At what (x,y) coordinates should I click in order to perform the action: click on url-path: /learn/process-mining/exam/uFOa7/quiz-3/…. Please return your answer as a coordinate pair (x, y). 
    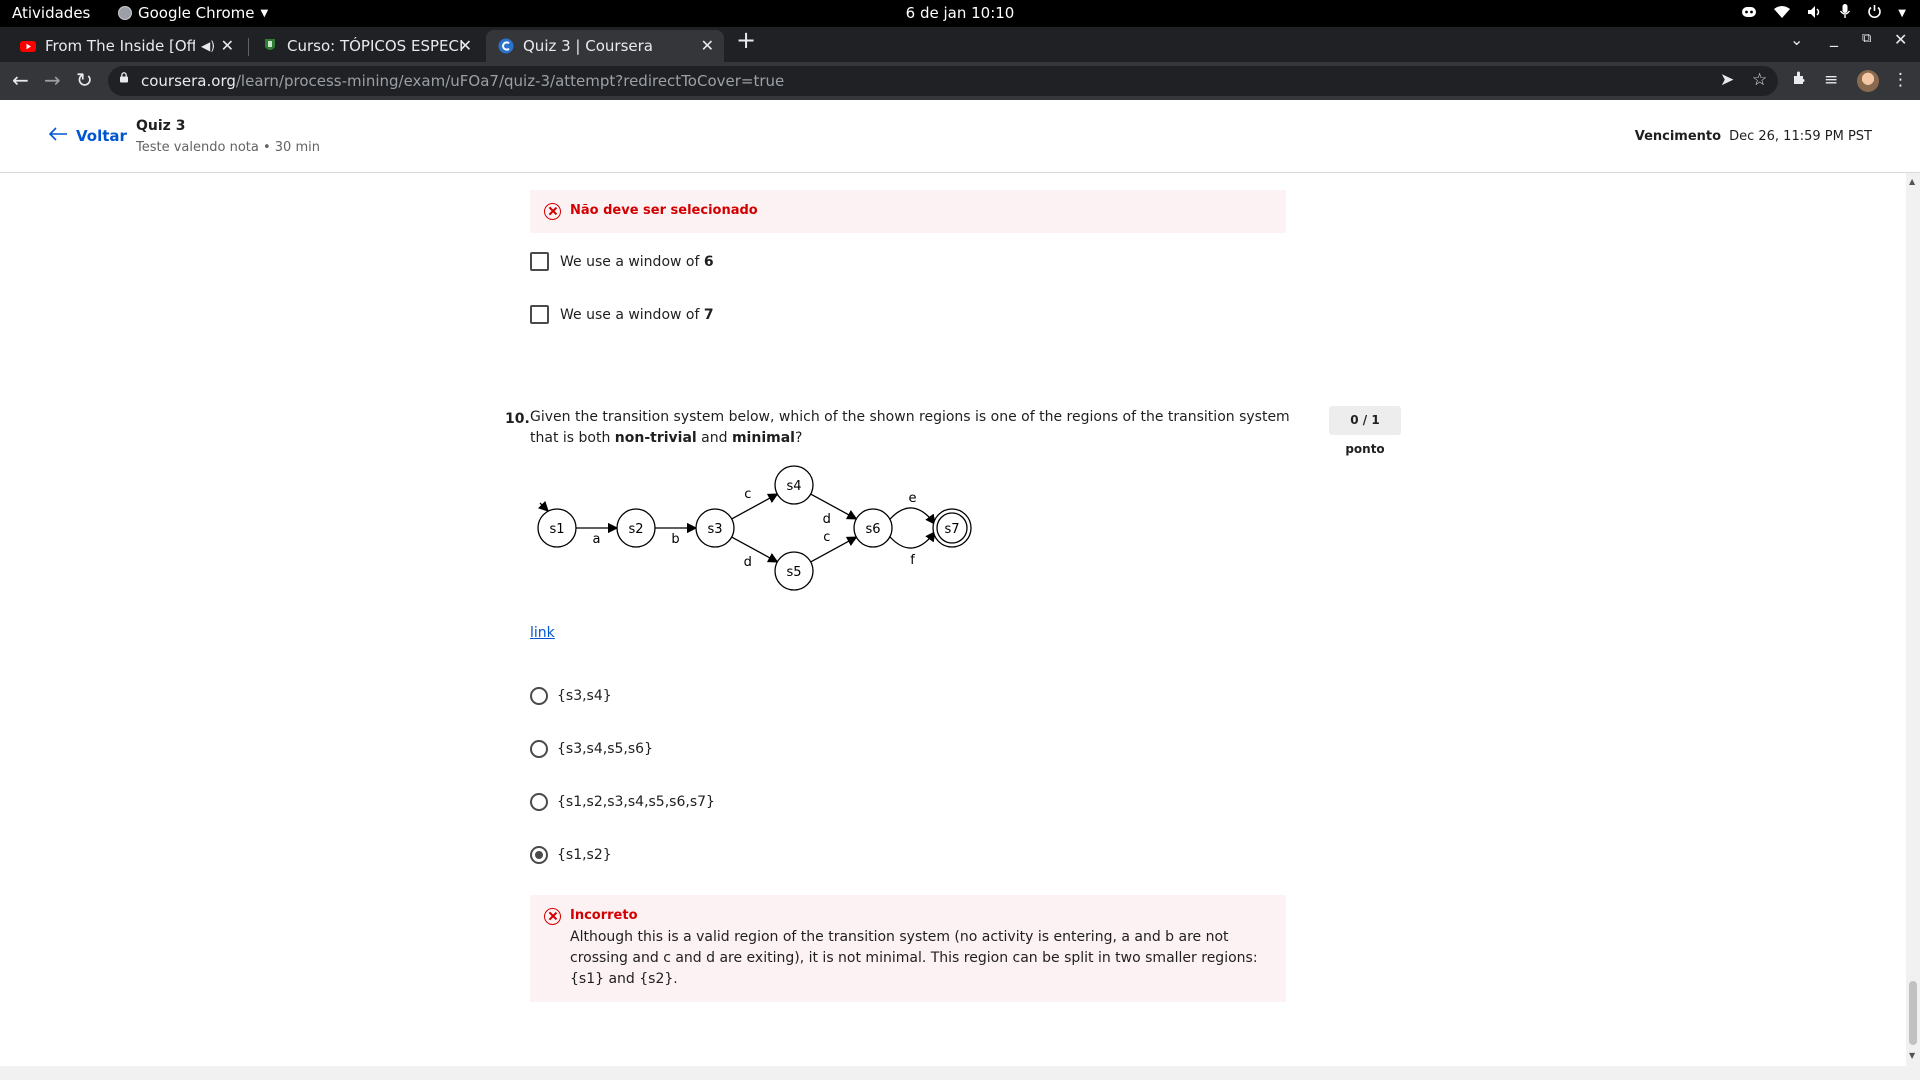
    Looking at the image, I should click on (510, 81).